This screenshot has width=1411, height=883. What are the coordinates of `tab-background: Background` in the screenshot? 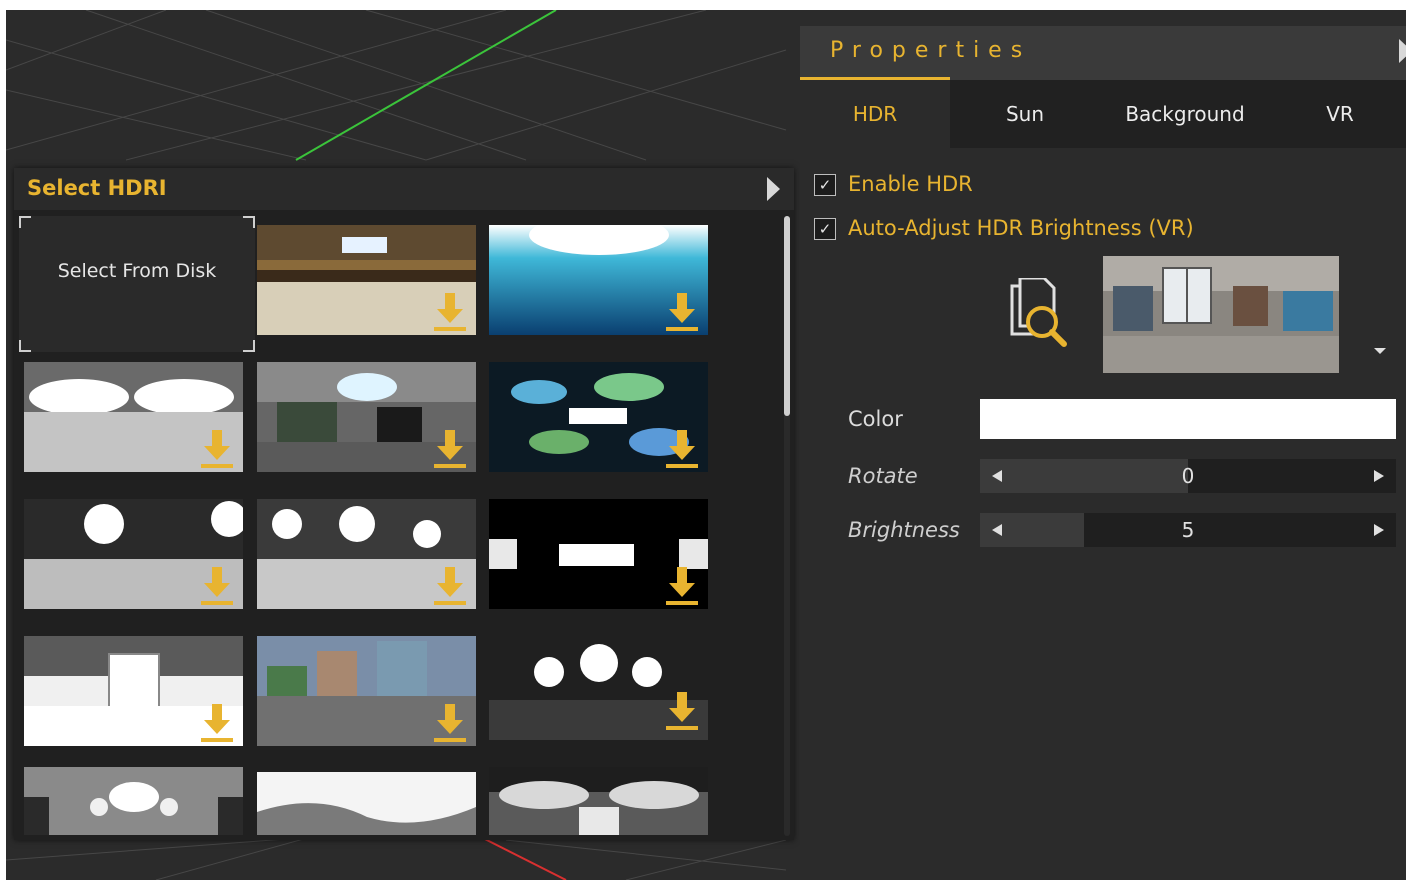 It's located at (1185, 114).